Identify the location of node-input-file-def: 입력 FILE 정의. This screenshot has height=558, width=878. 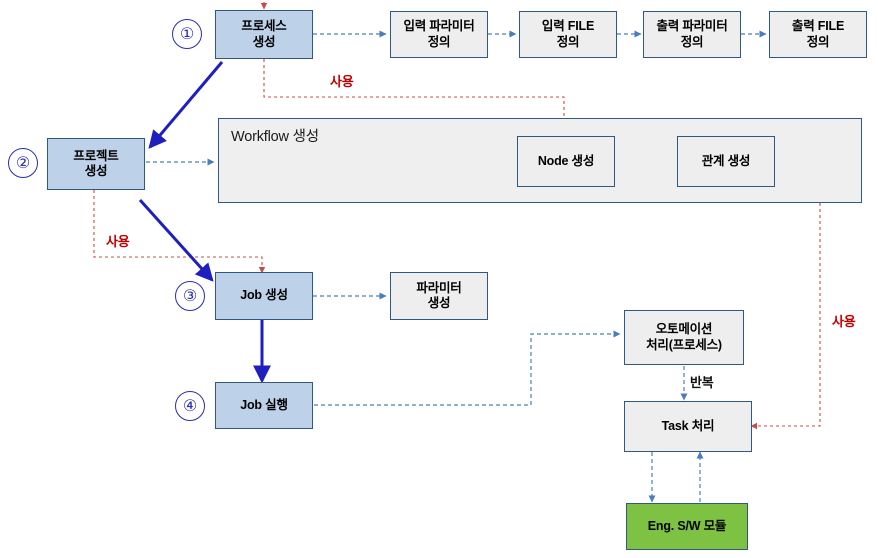
(568, 34).